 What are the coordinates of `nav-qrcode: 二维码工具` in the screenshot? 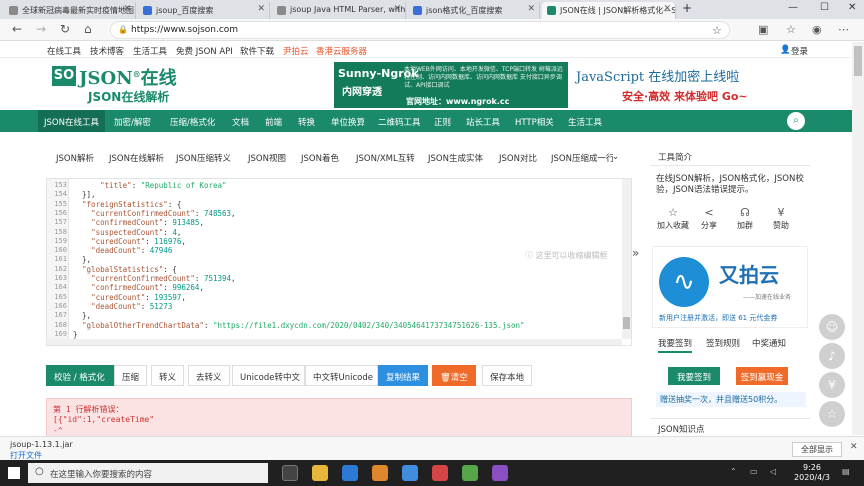 It's located at (399, 122).